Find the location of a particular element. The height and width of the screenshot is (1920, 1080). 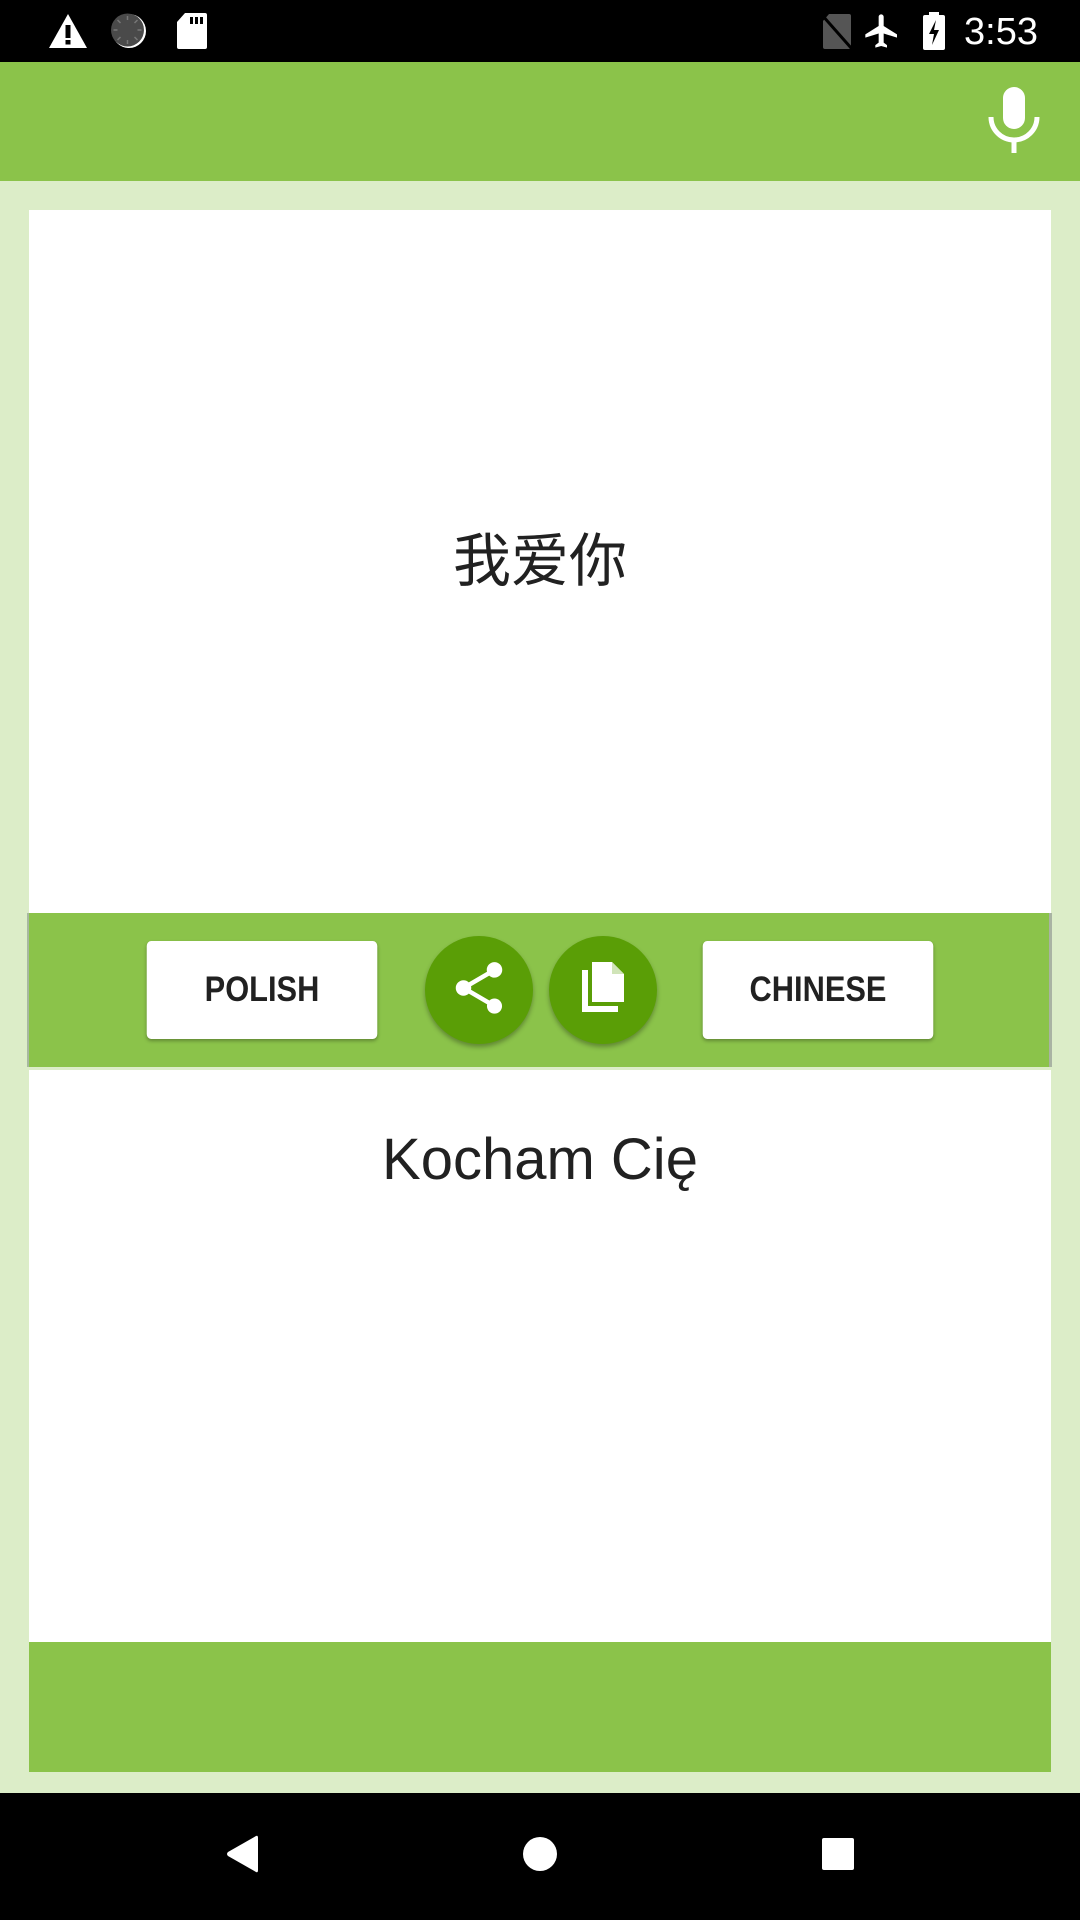

translation-text: Kocham Cię is located at coordinates (540, 1159).